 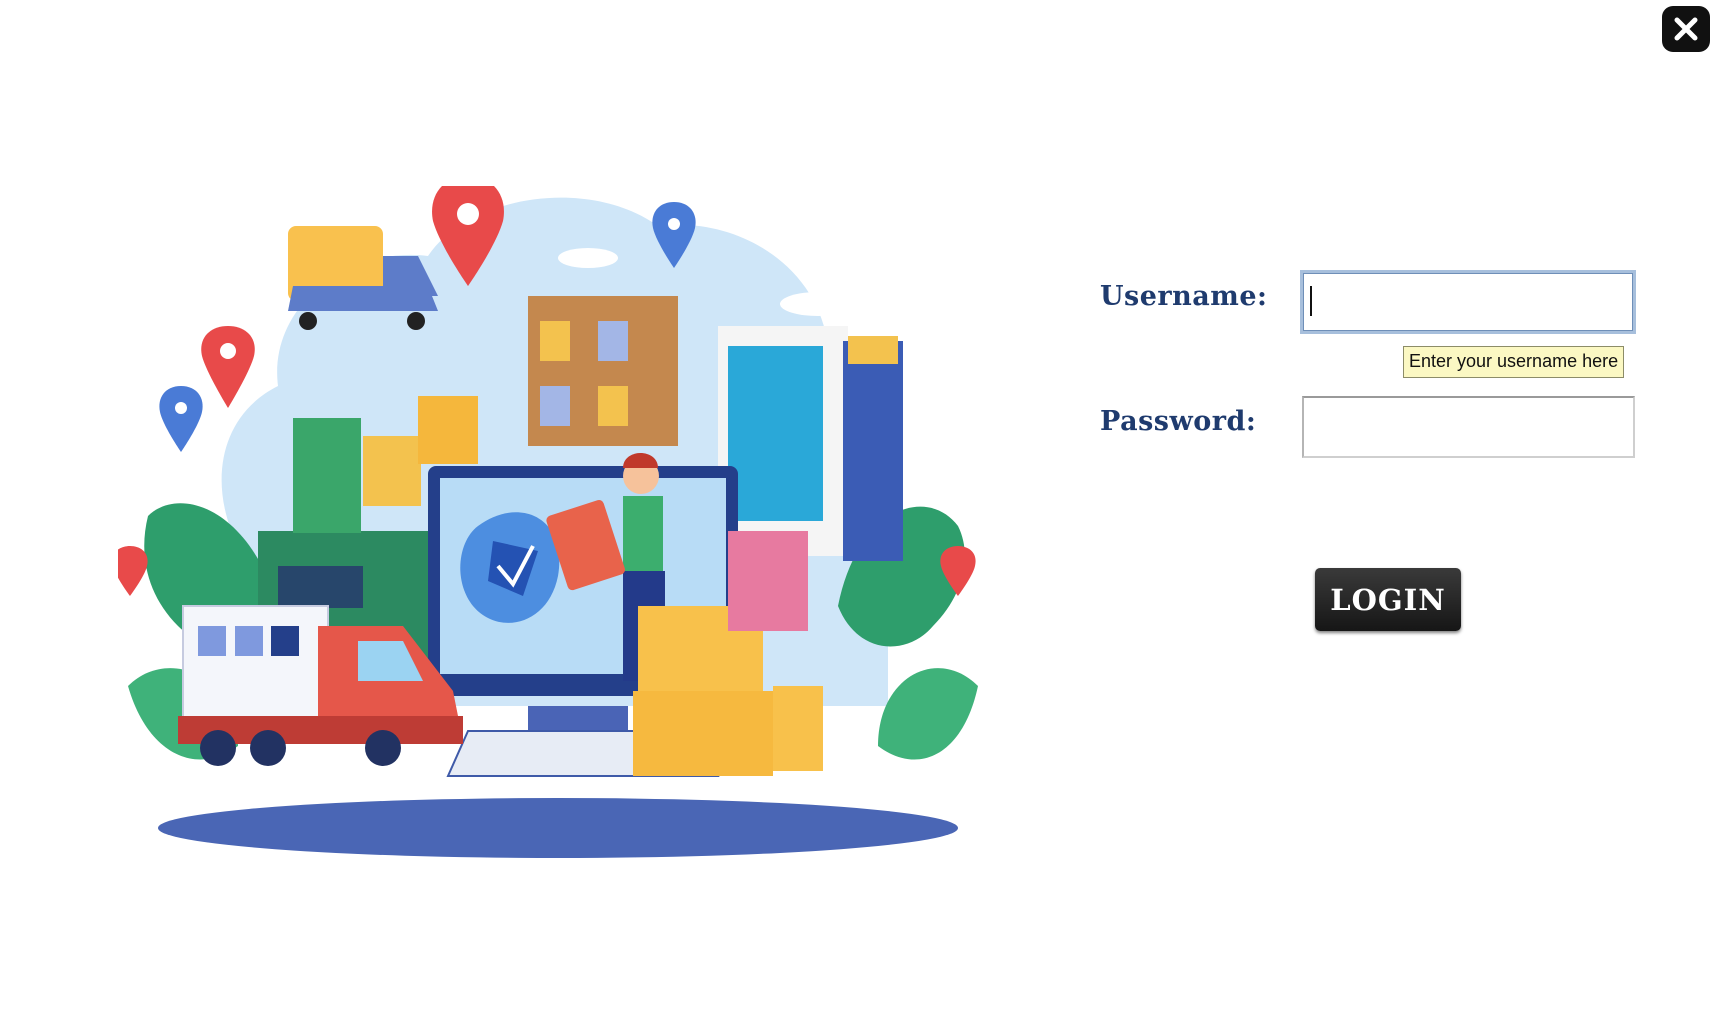 I want to click on login-button: LOGIN, so click(x=1388, y=599).